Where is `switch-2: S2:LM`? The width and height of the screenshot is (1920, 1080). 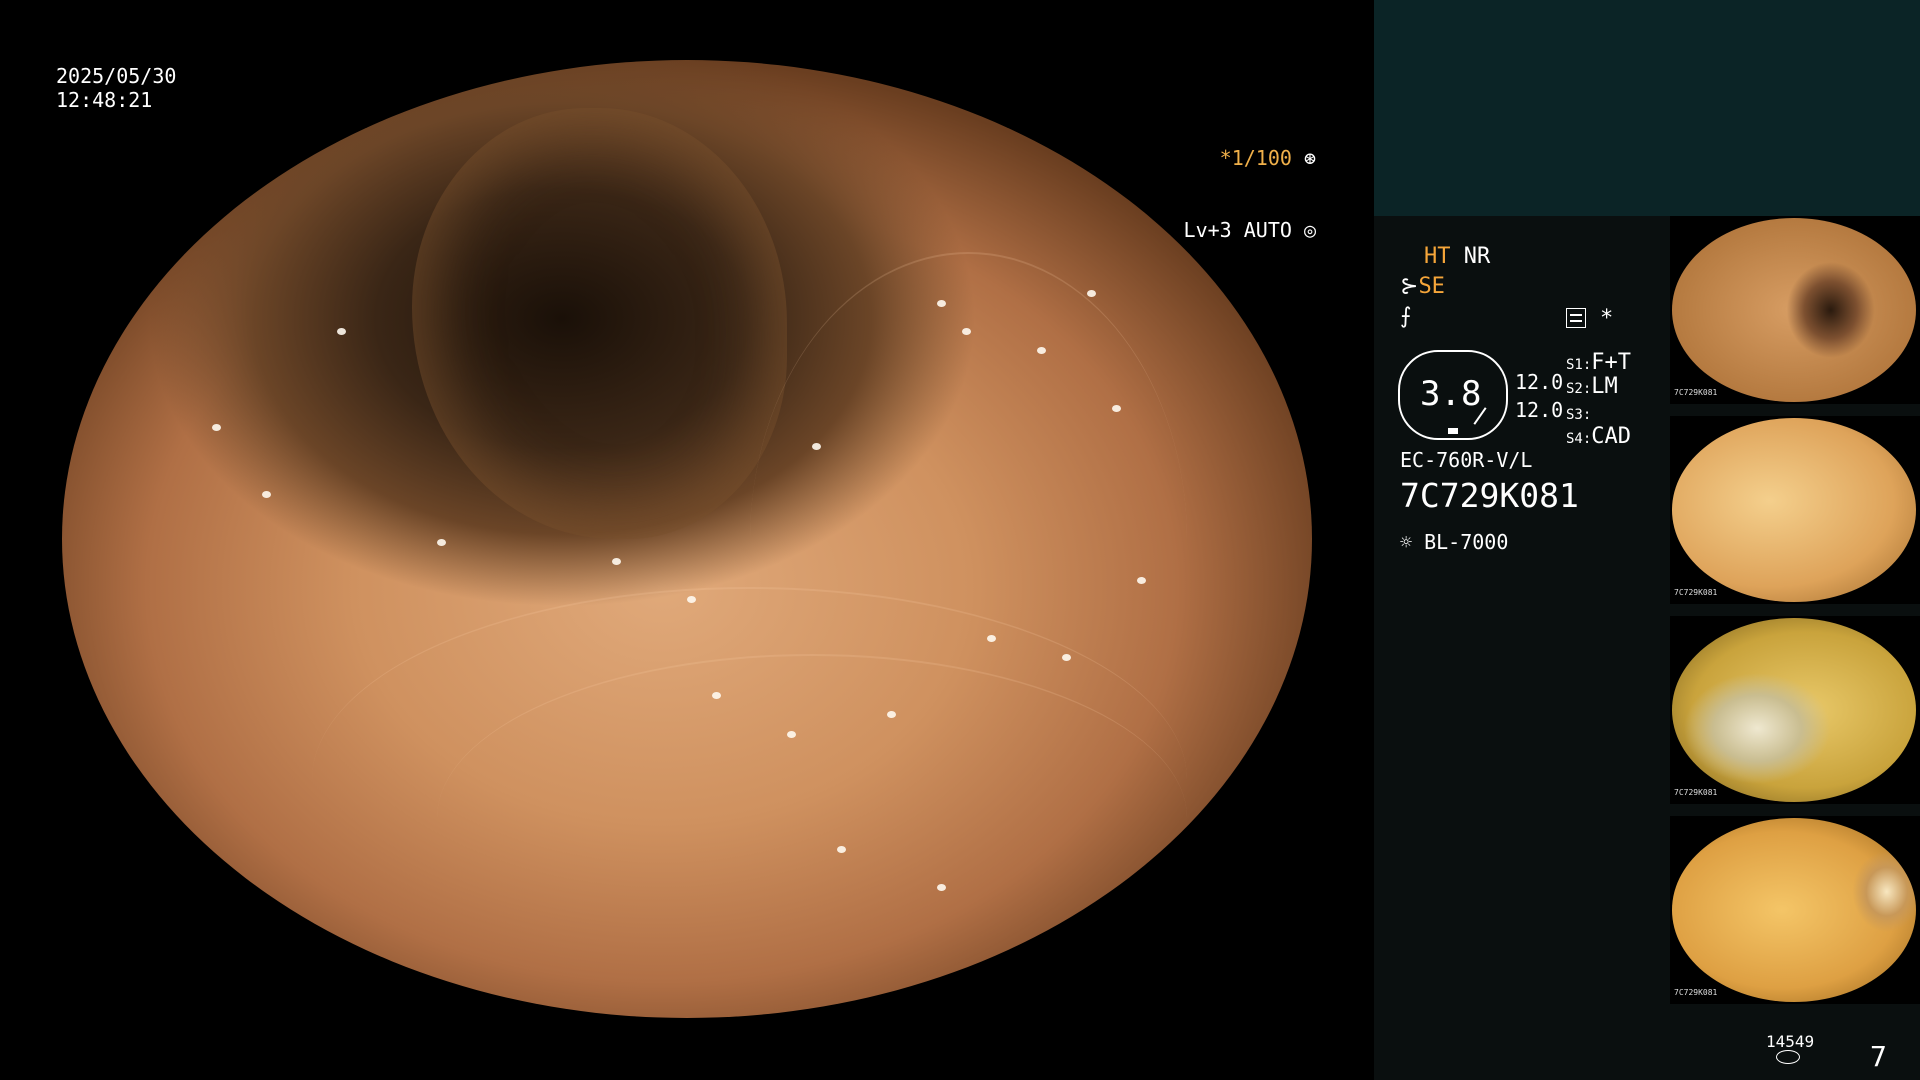 switch-2: S2:LM is located at coordinates (1592, 386).